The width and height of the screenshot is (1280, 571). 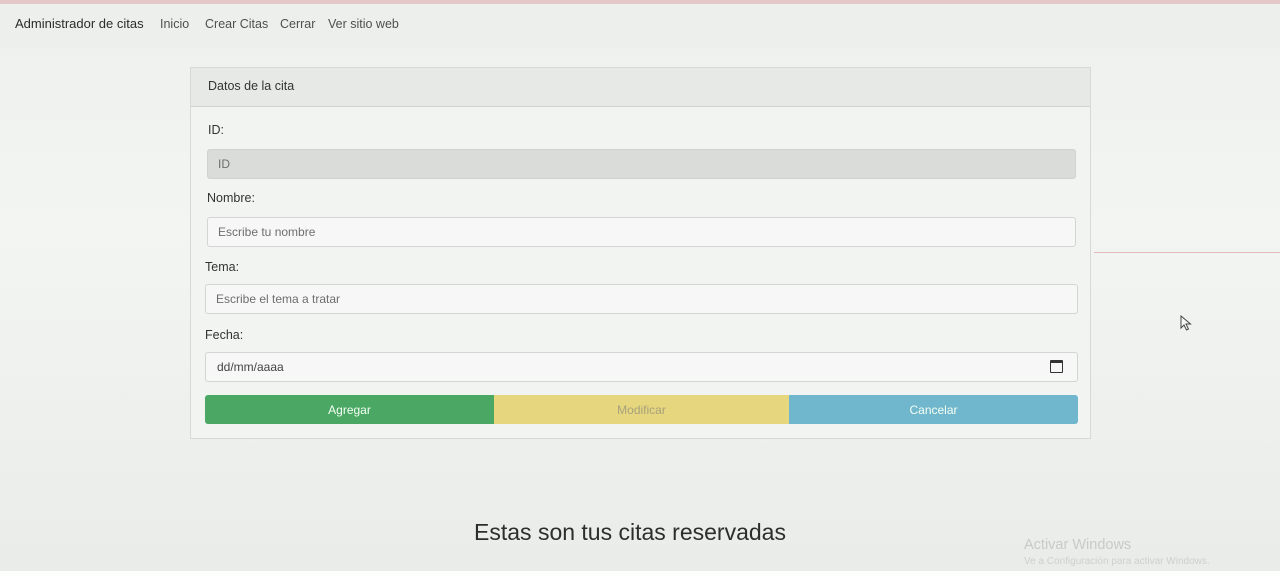 What do you see at coordinates (641, 367) in the screenshot?
I see `fecha-field: dd/mm/aaaa` at bounding box center [641, 367].